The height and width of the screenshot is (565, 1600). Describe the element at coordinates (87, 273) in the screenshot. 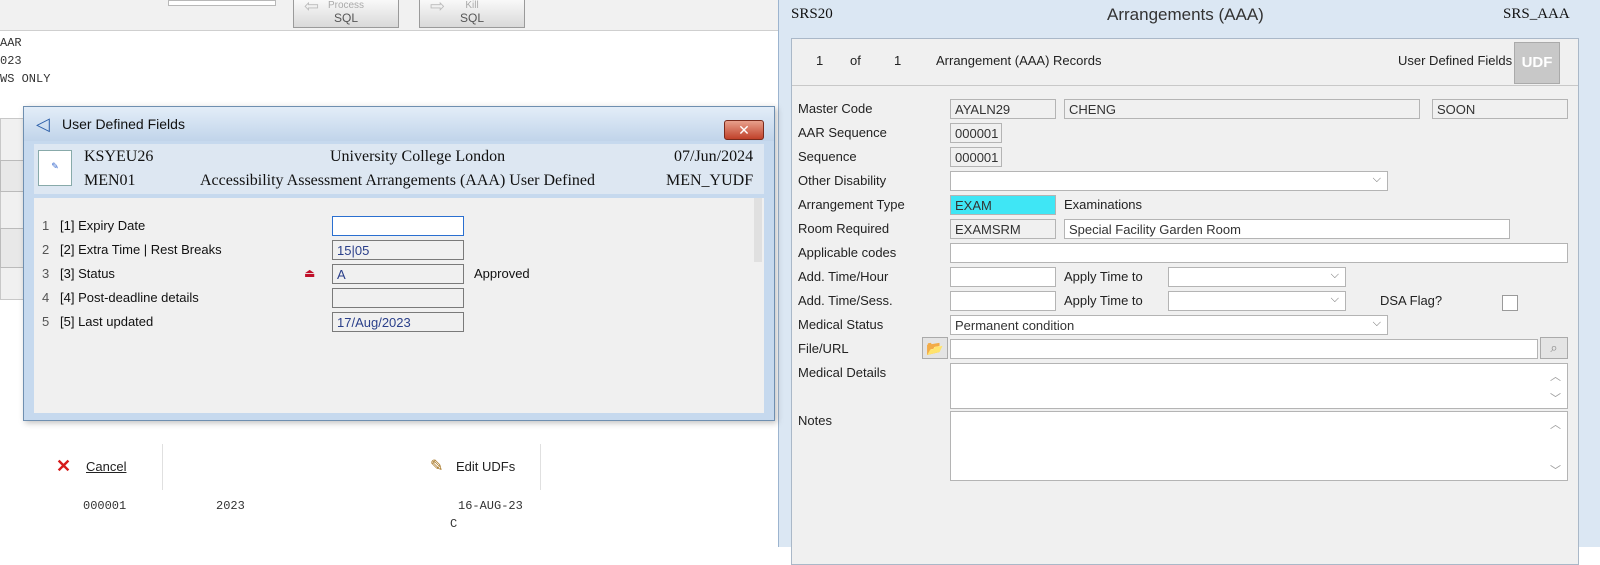

I see `status-label: [3] Status` at that location.